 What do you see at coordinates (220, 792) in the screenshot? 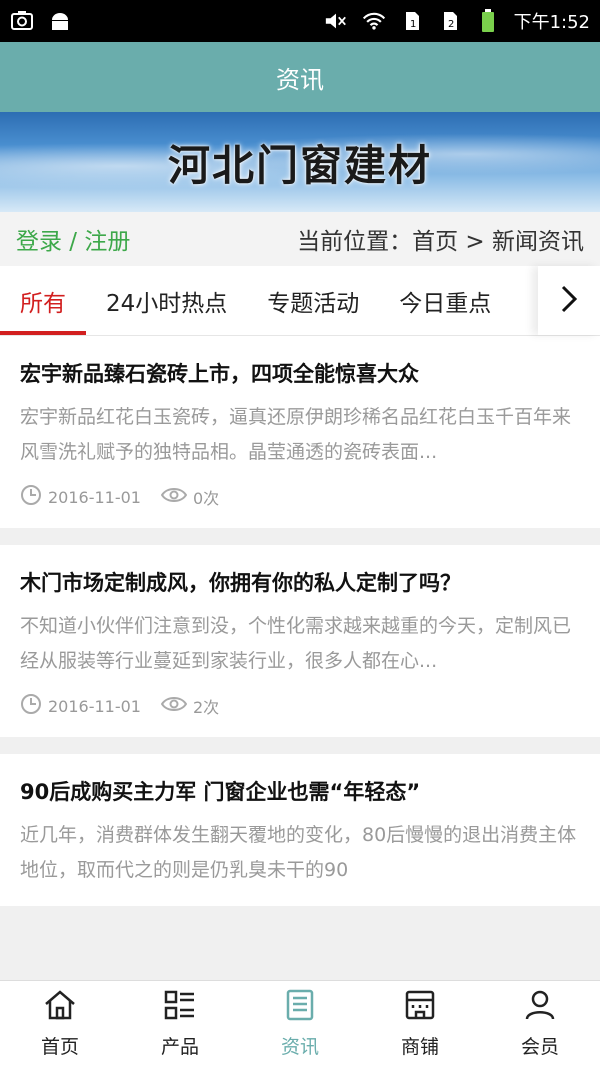
I see `news-title: 90后成购买主力军 门窗企业也需“年轻态”` at bounding box center [220, 792].